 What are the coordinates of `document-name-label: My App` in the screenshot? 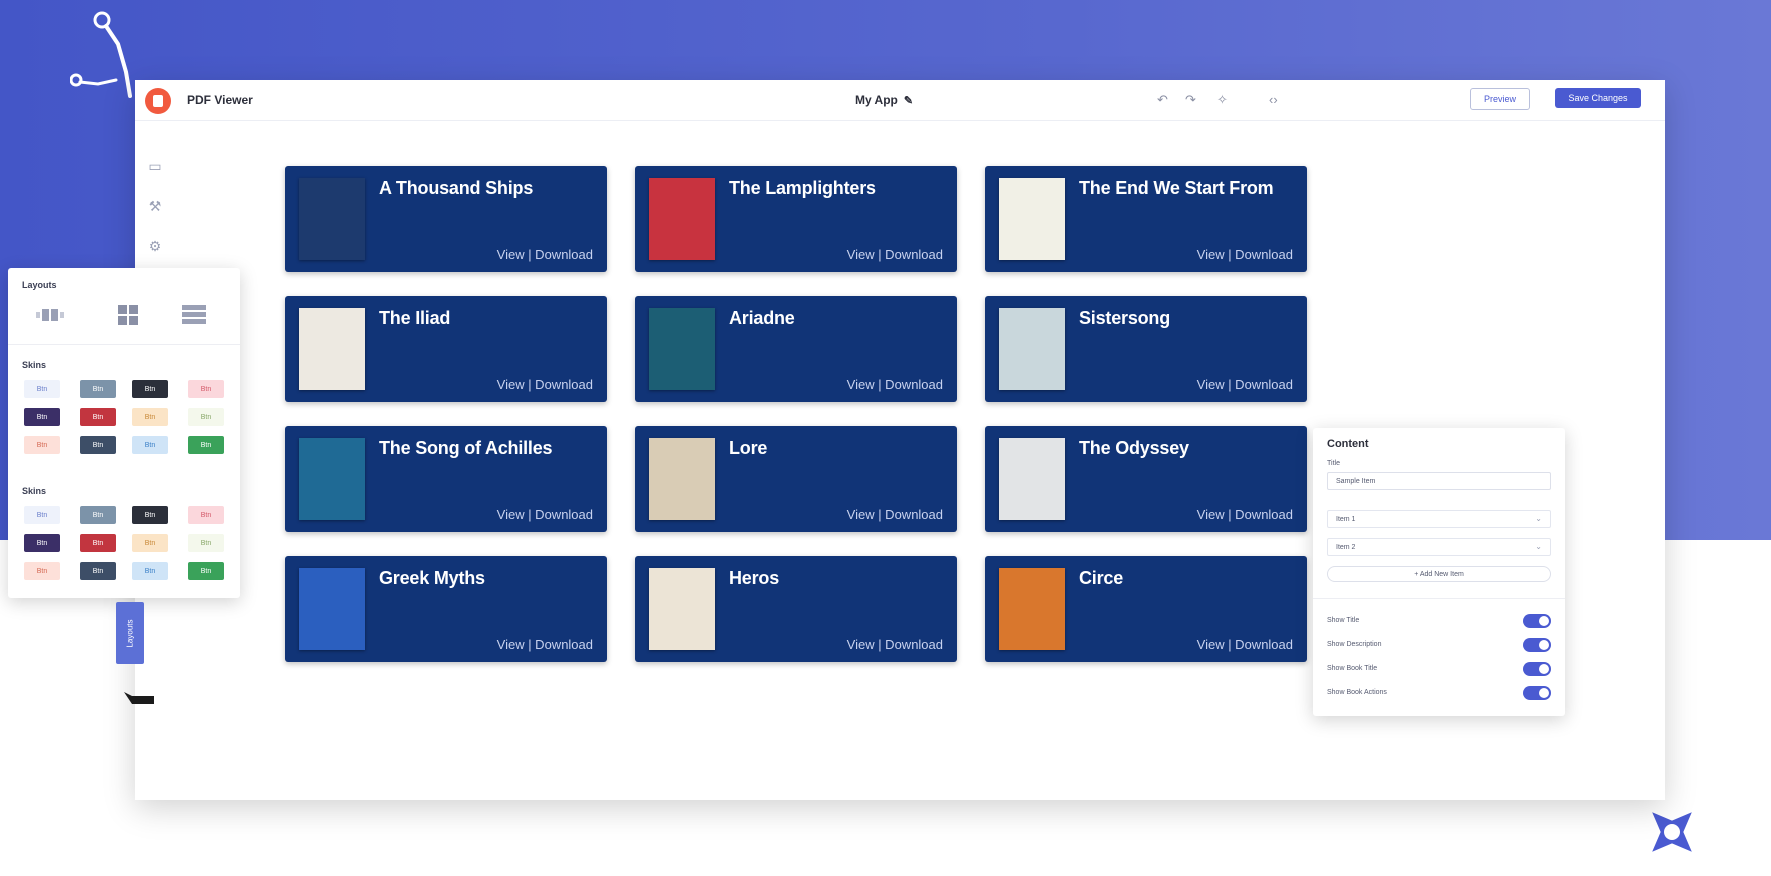 It's located at (876, 100).